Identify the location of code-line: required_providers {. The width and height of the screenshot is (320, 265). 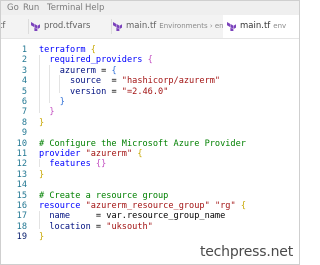
(96, 60).